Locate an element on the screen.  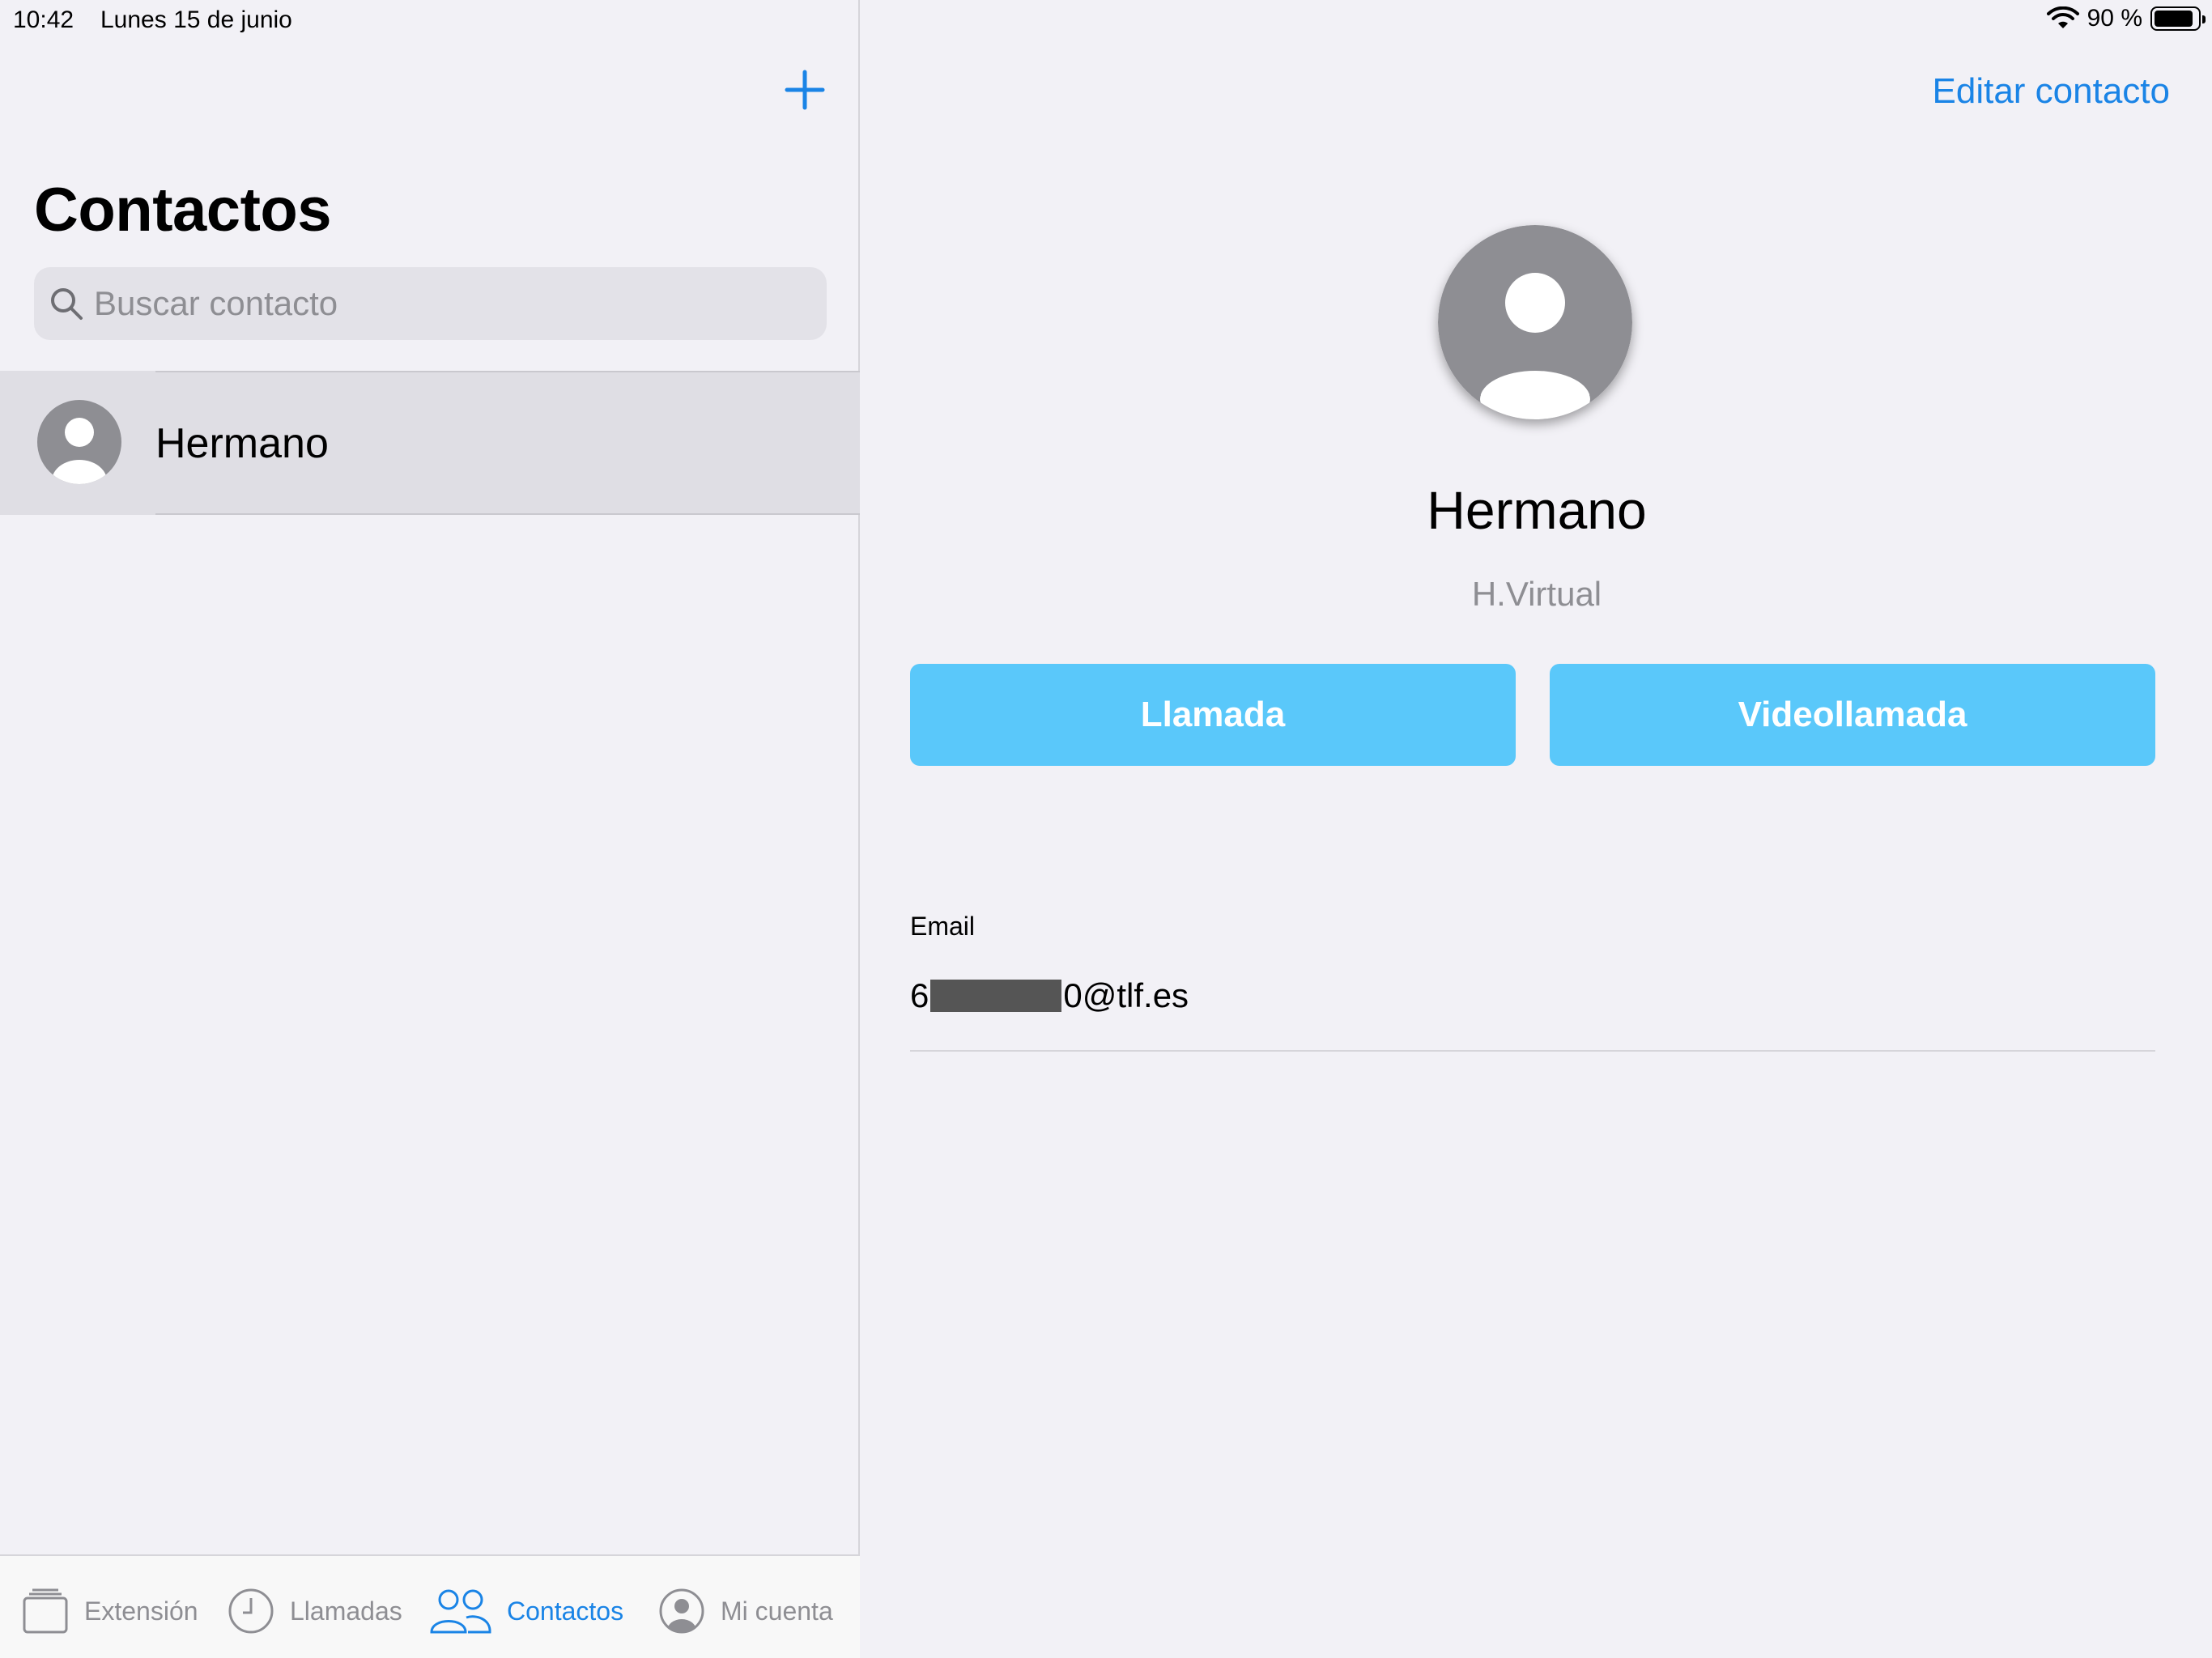
status-time: 10:42 is located at coordinates (43, 19).